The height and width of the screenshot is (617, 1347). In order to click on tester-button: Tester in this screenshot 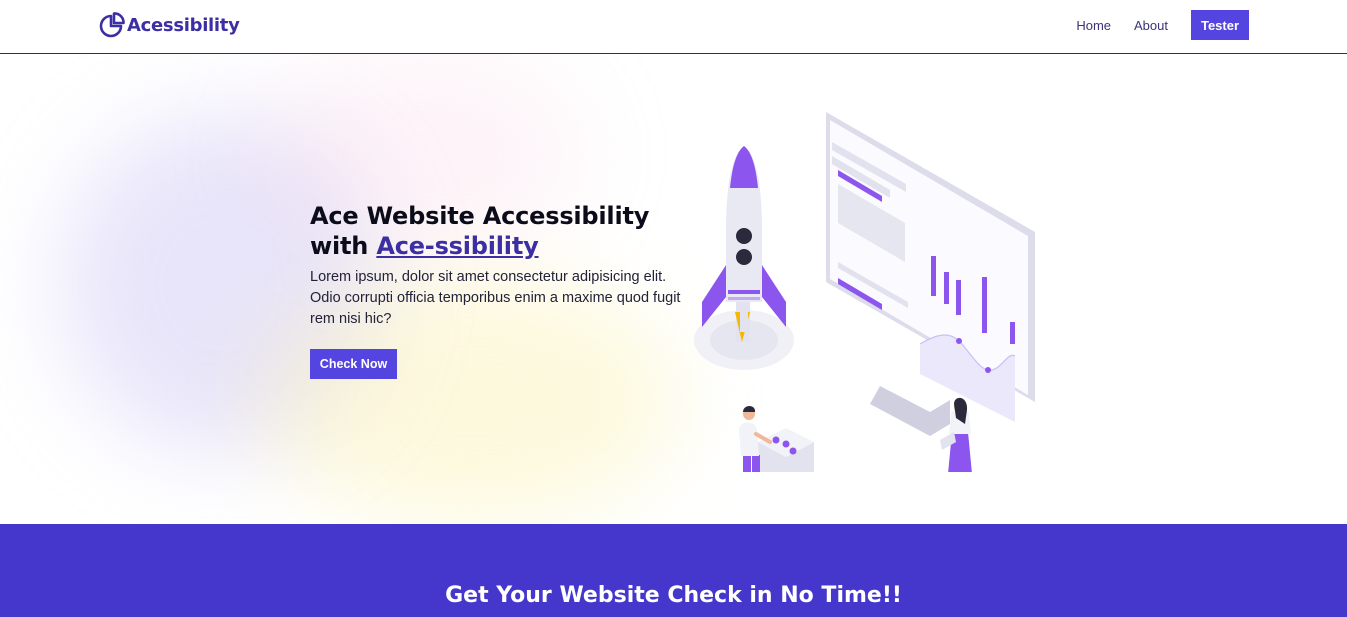, I will do `click(1220, 25)`.